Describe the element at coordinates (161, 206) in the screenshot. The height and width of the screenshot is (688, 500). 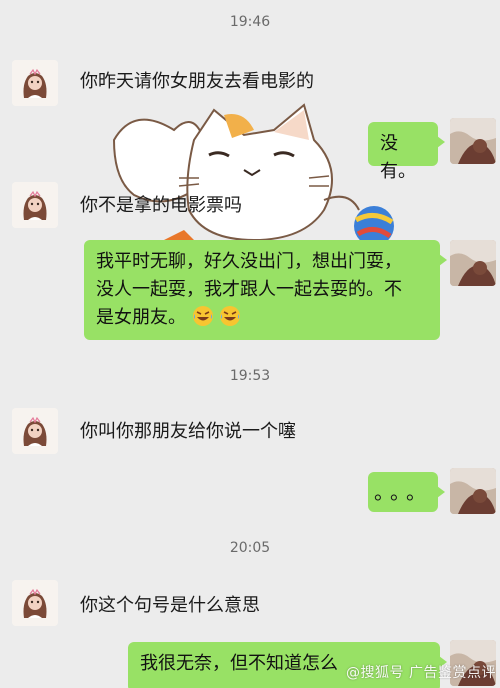
I see `friend-message: 你不是拿的电影票吗` at that location.